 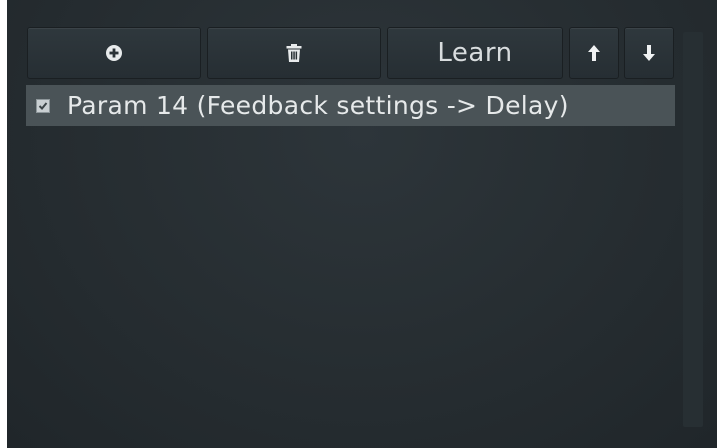 I want to click on item-checkbox, so click(x=43, y=105).